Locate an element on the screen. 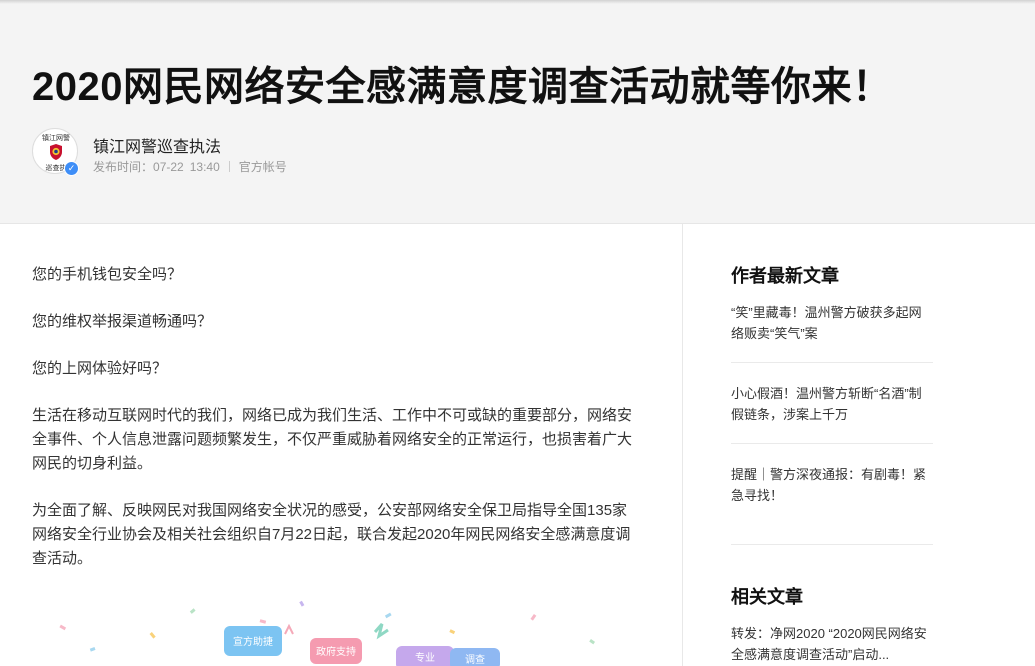 This screenshot has width=1035, height=666. latest-article-link: 提醒｜警方深夜通报：有剧毒！紧急寻找！ is located at coordinates (832, 485).